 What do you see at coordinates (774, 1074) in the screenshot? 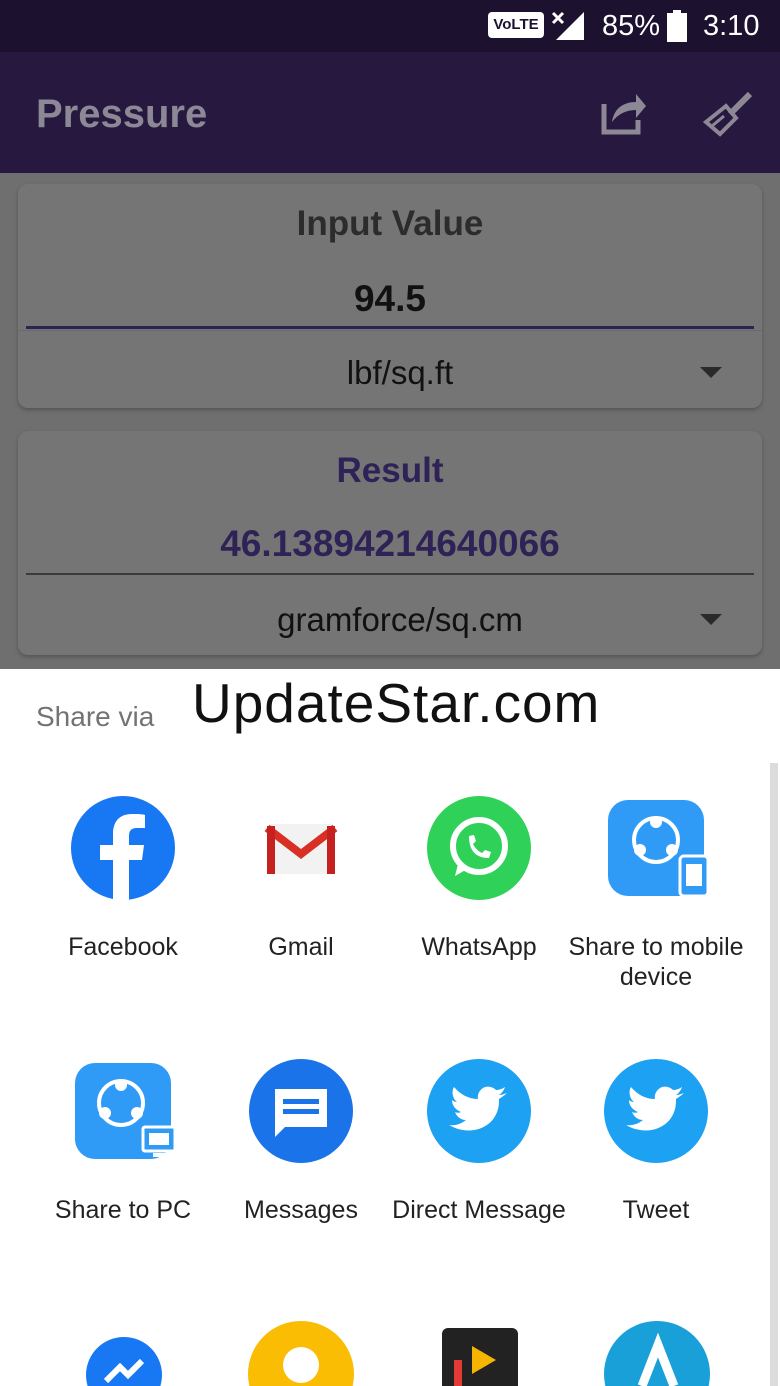
I see `scrollbar` at bounding box center [774, 1074].